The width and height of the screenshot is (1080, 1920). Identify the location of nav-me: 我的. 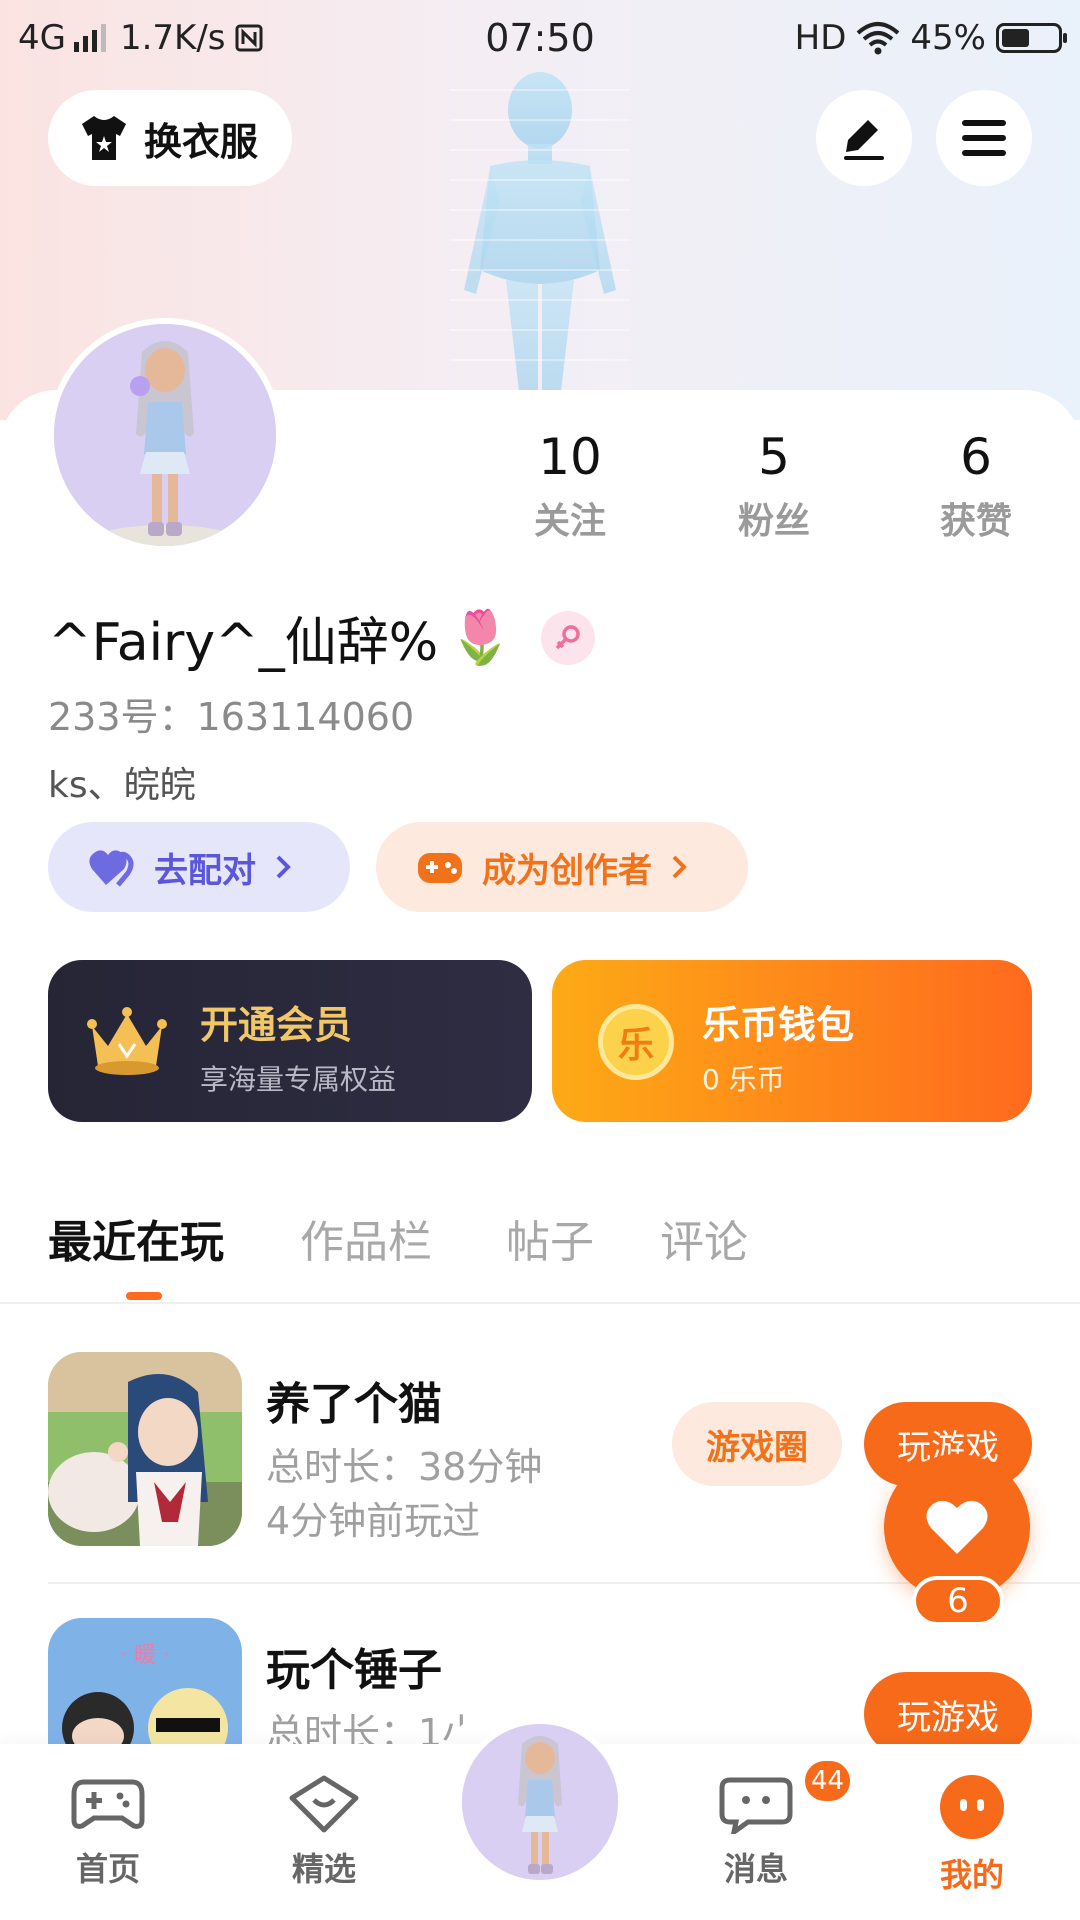
(972, 1835).